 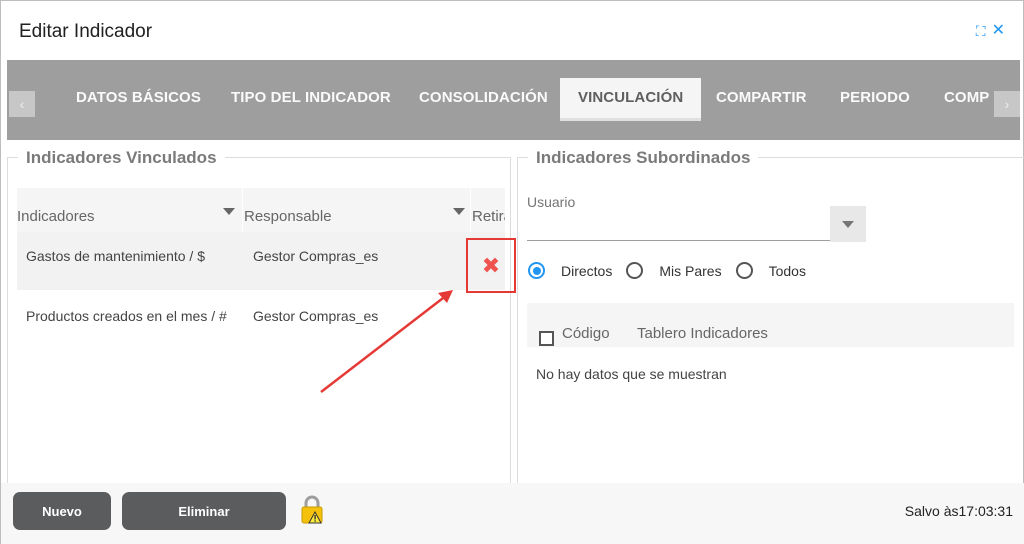 What do you see at coordinates (631, 374) in the screenshot?
I see `empty-message: No hay datos que se muestran` at bounding box center [631, 374].